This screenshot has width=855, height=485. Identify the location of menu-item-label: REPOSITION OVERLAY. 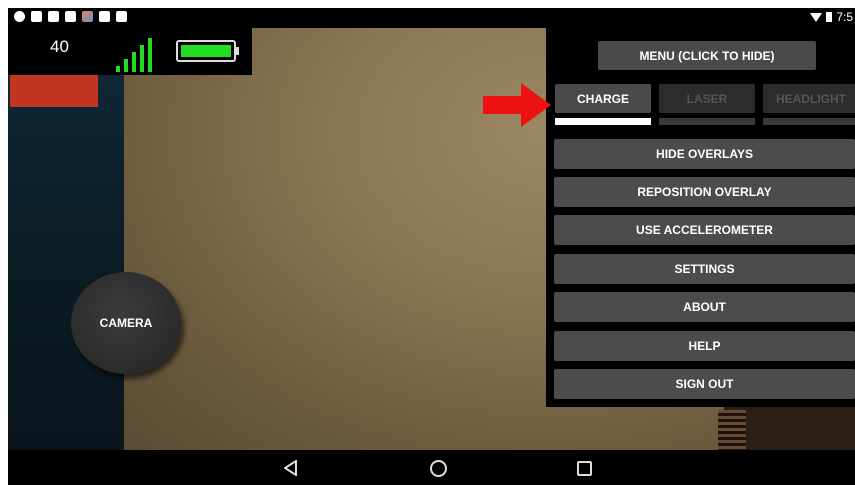
(704, 192).